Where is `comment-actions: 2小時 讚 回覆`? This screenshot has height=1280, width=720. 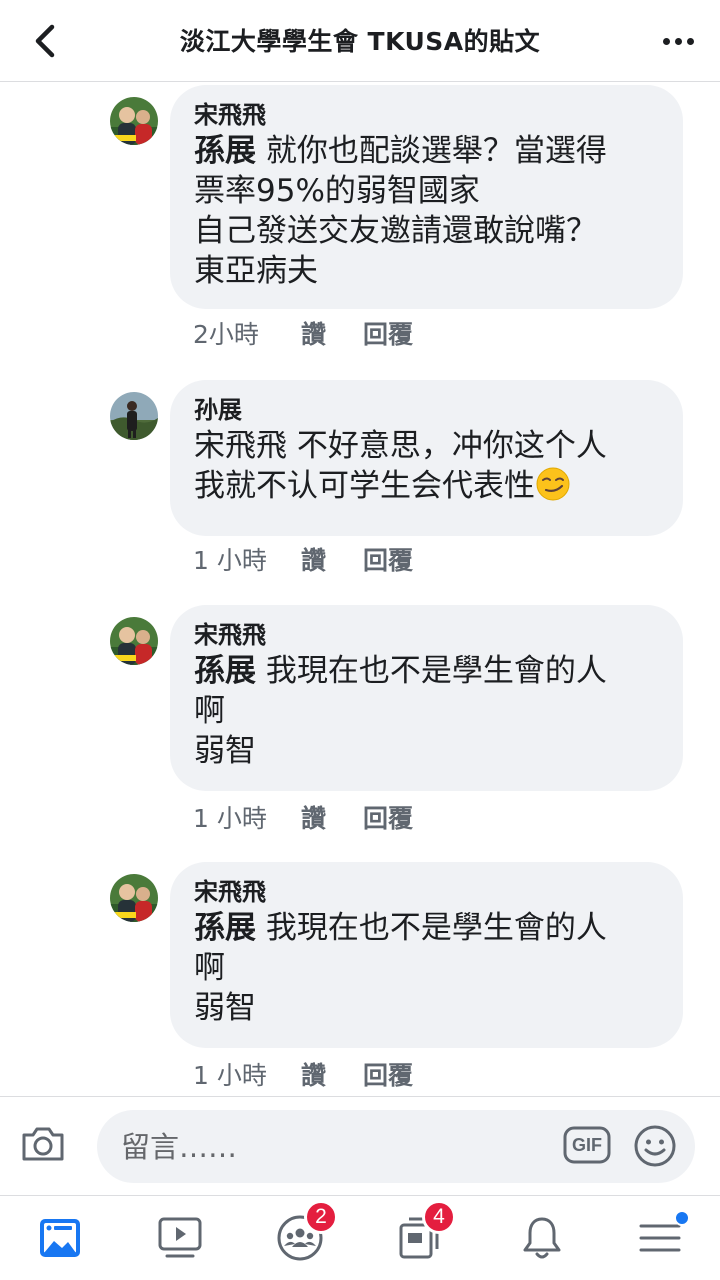 comment-actions: 2小時 讚 回覆 is located at coordinates (303, 333).